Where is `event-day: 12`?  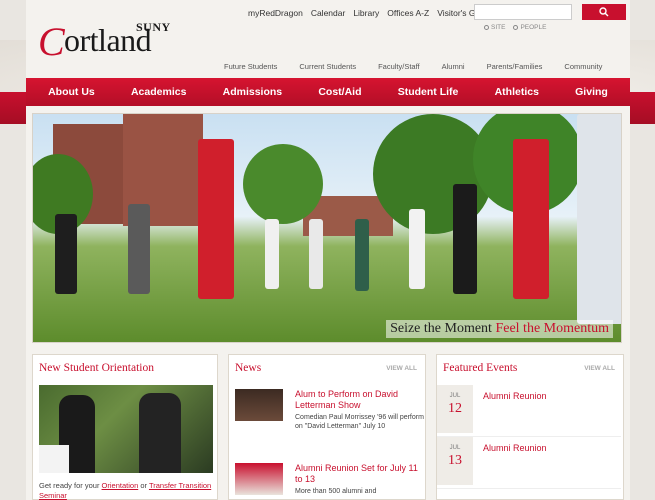 event-day: 12 is located at coordinates (455, 408).